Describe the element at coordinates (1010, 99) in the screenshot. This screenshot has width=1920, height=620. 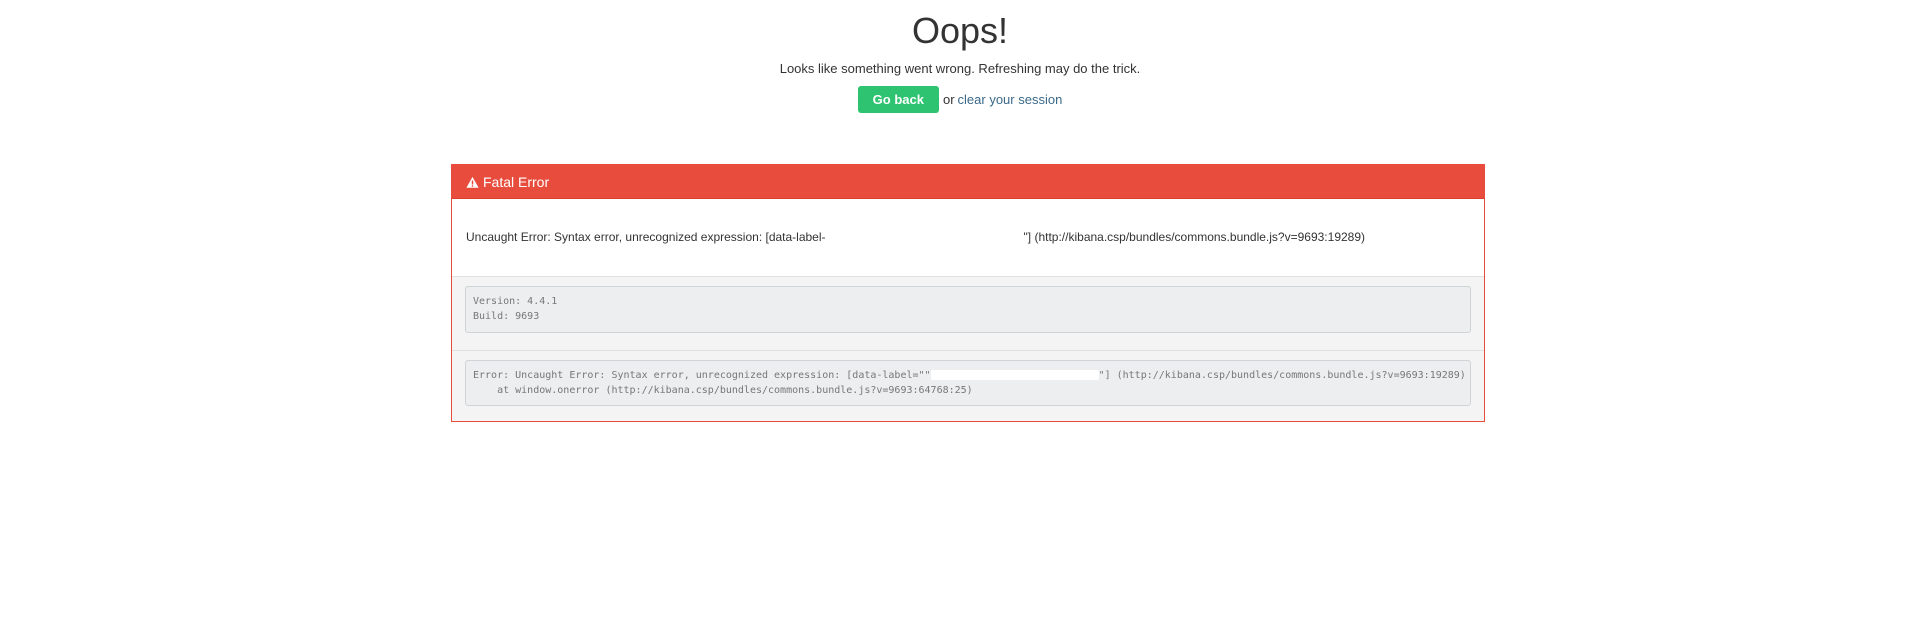
I see `clear-session-link: clear your session` at that location.